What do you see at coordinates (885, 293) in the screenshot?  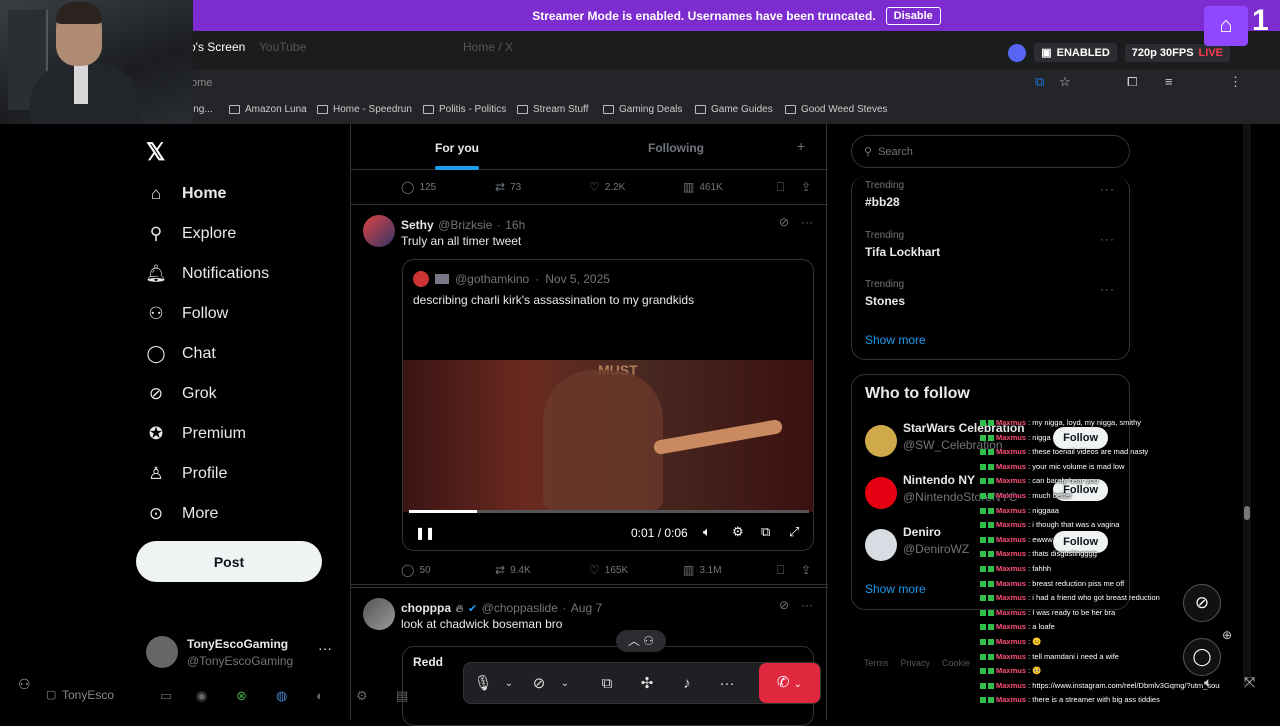 I see `trend-item: Trending Stones` at bounding box center [885, 293].